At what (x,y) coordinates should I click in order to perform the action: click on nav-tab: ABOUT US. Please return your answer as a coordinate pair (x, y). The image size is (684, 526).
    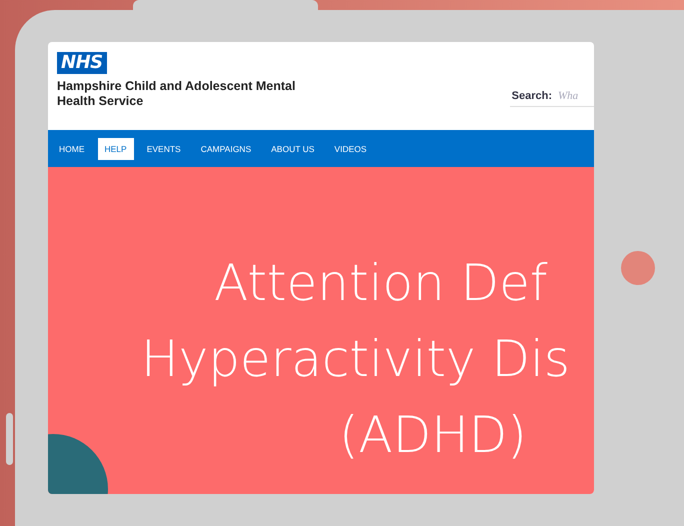
    Looking at the image, I should click on (293, 149).